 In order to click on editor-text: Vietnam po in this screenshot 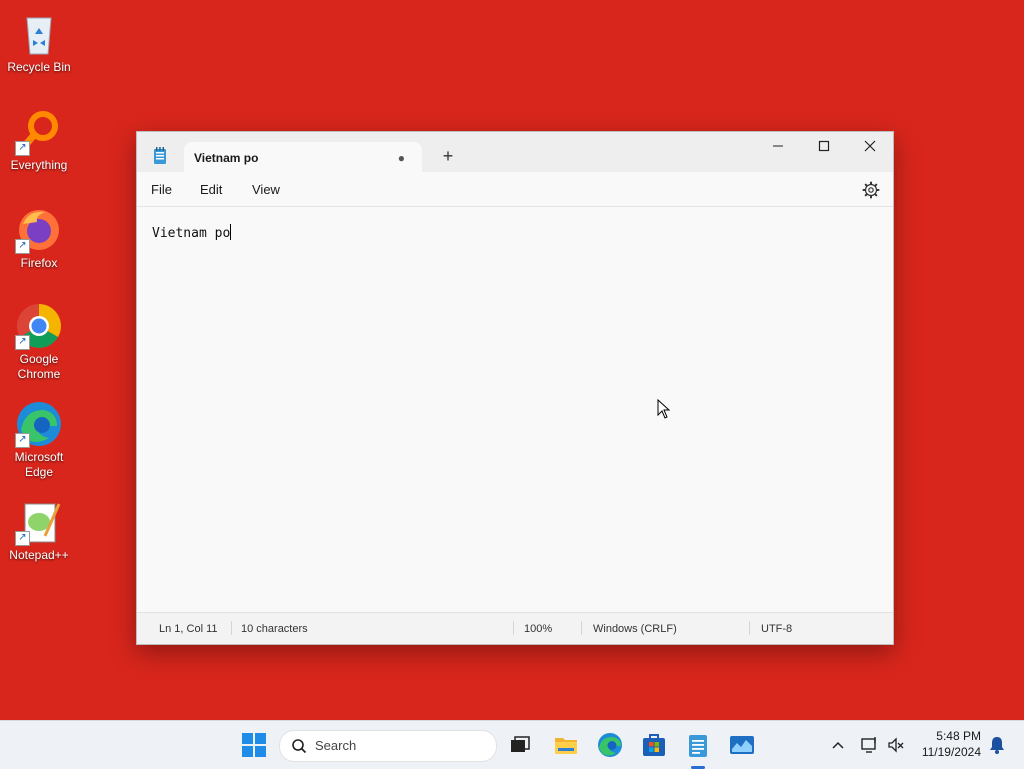, I will do `click(191, 233)`.